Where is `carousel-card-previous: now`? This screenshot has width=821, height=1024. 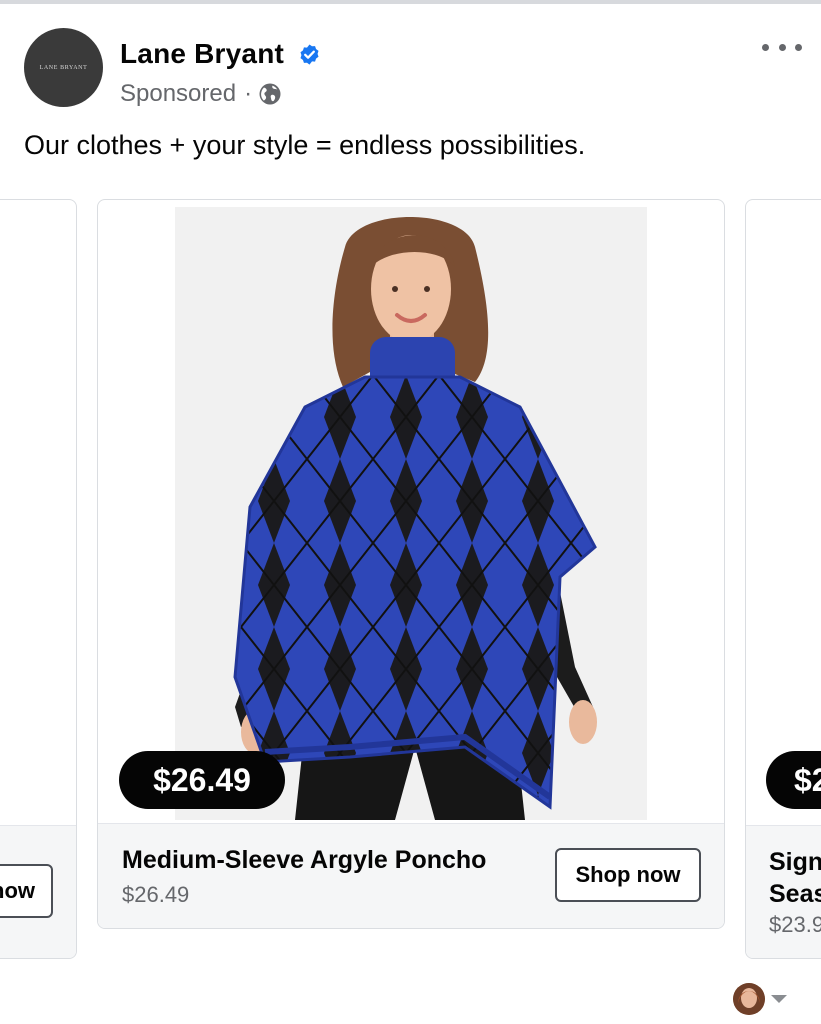 carousel-card-previous: now is located at coordinates (38, 579).